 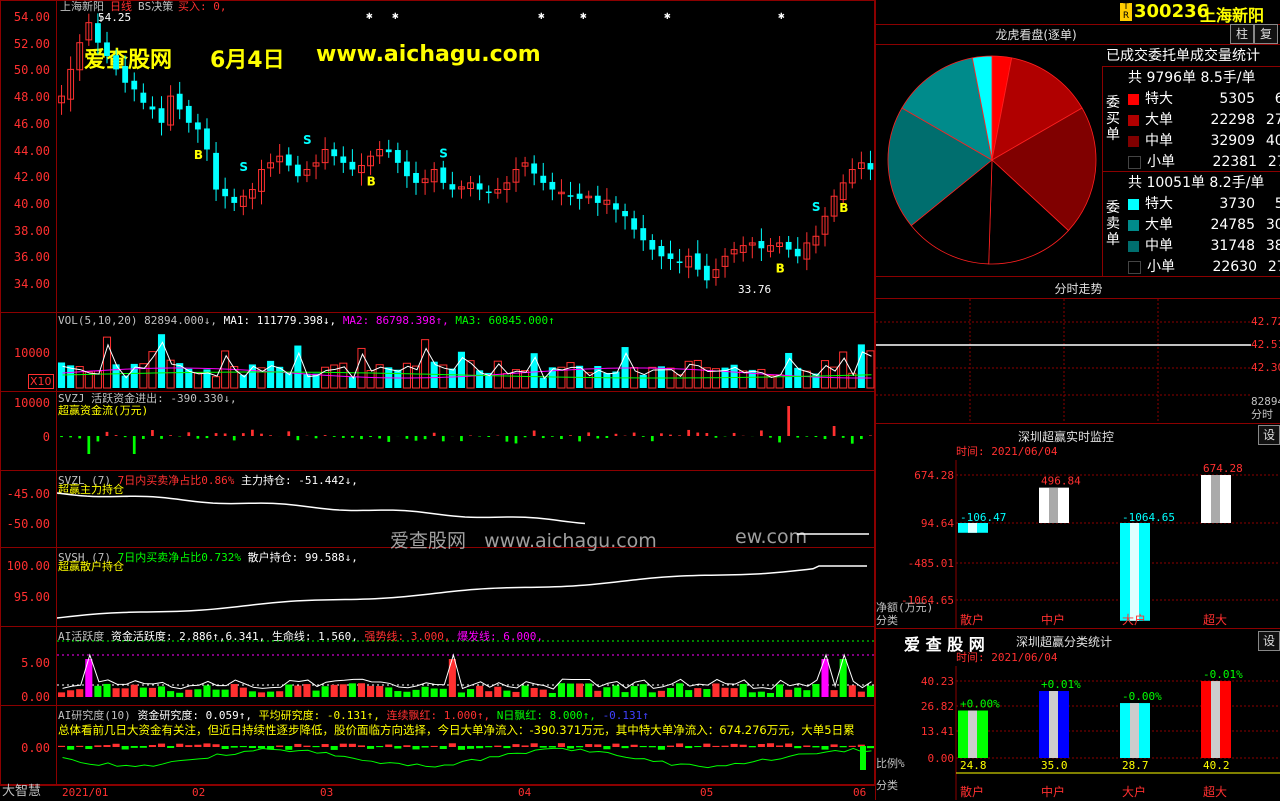 What do you see at coordinates (1227, 162) in the screenshot?
I see `buy-row-count: 22381` at bounding box center [1227, 162].